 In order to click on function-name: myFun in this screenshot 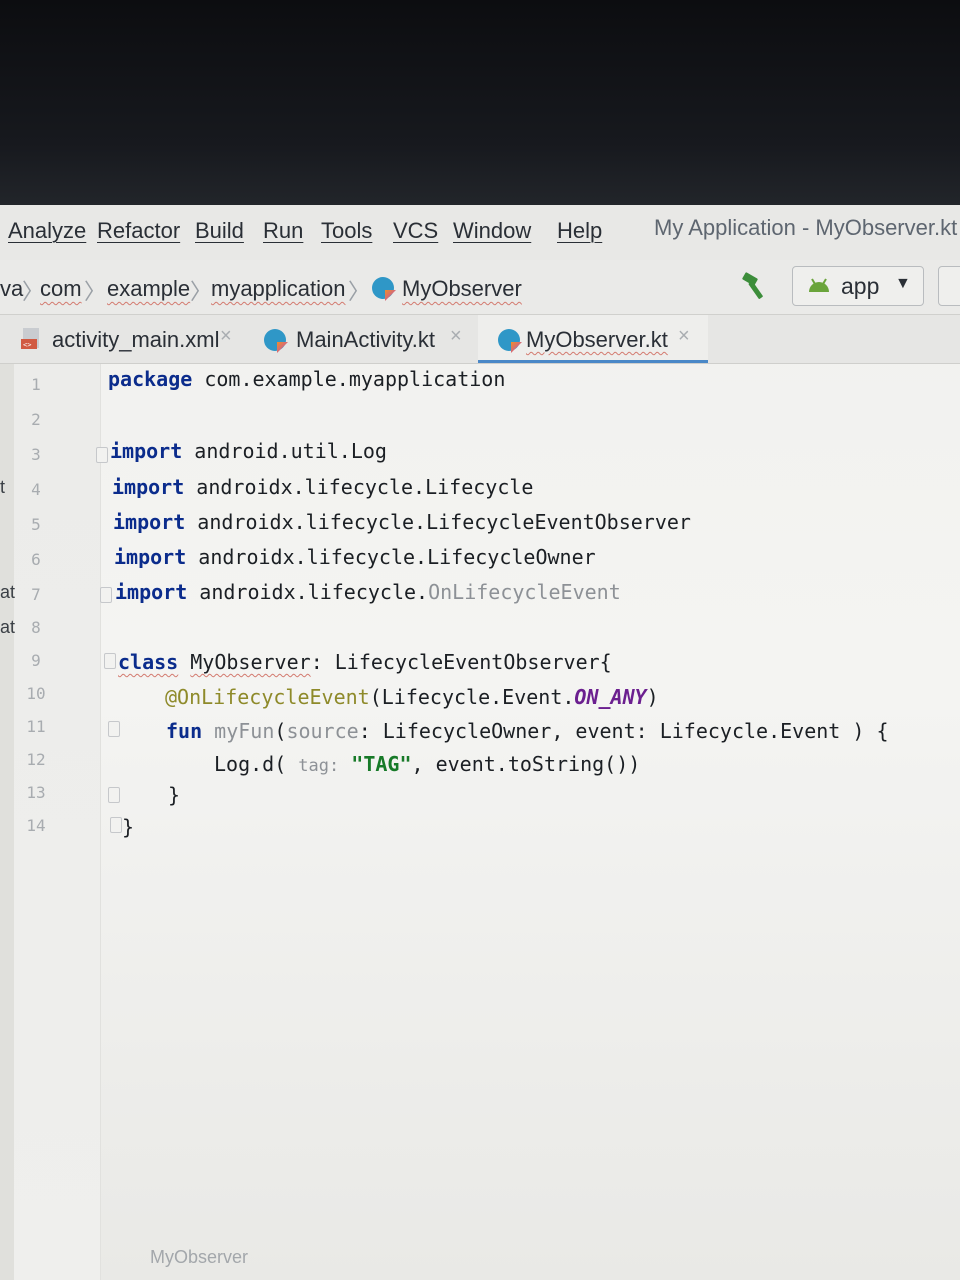, I will do `click(244, 731)`.